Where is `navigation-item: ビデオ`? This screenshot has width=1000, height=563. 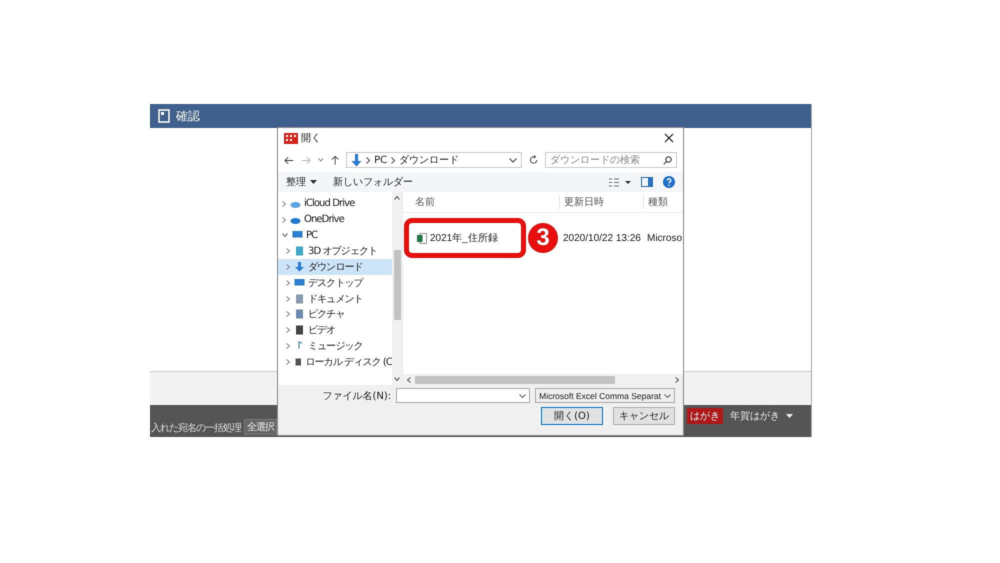 navigation-item: ビデオ is located at coordinates (335, 330).